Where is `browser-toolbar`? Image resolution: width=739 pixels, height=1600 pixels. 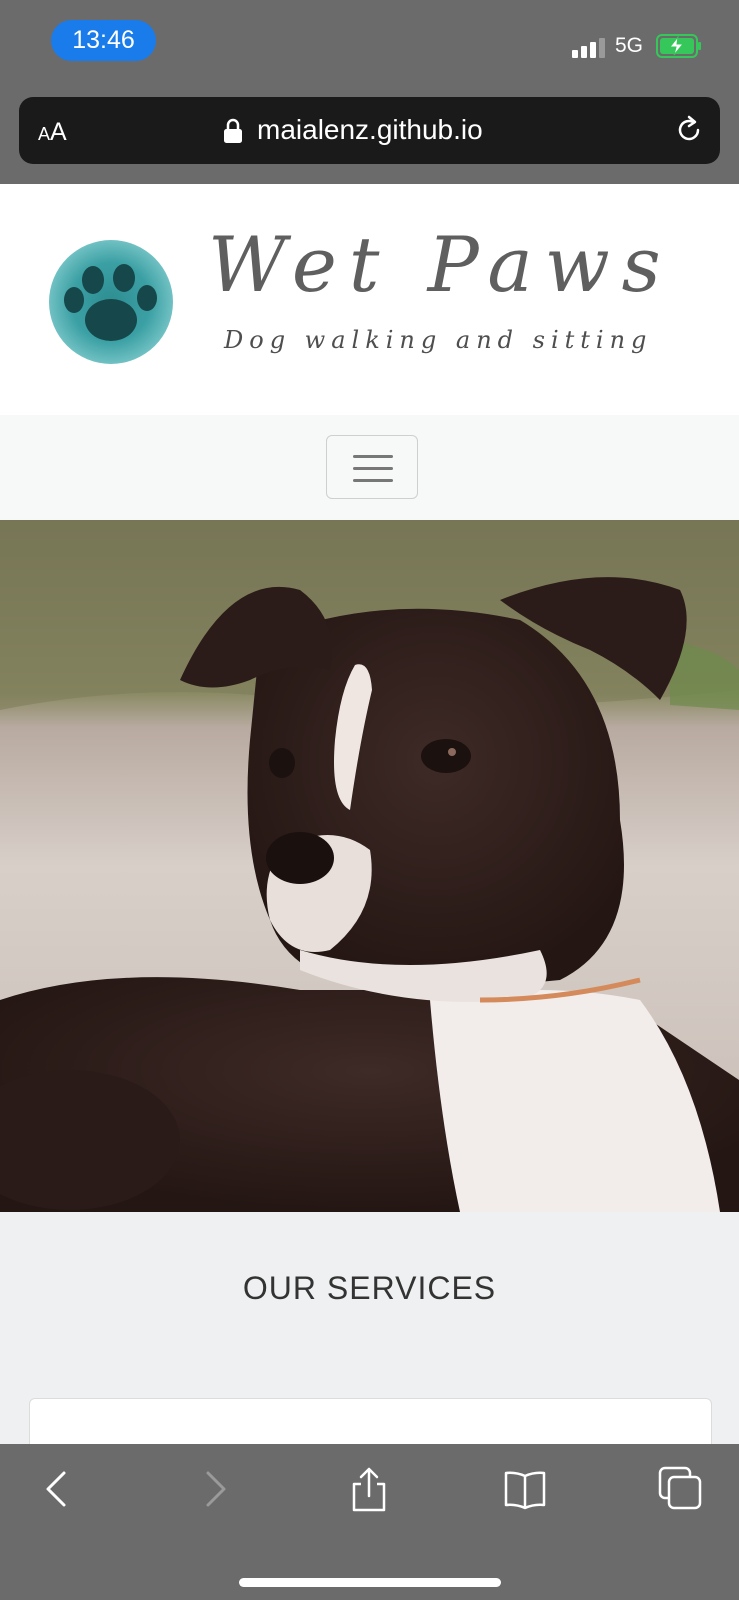
browser-toolbar is located at coordinates (369, 1522).